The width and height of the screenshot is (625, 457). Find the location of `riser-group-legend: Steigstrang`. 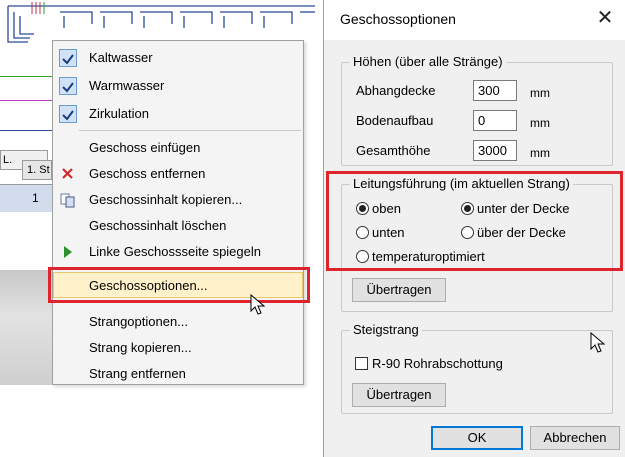

riser-group-legend: Steigstrang is located at coordinates (386, 329).